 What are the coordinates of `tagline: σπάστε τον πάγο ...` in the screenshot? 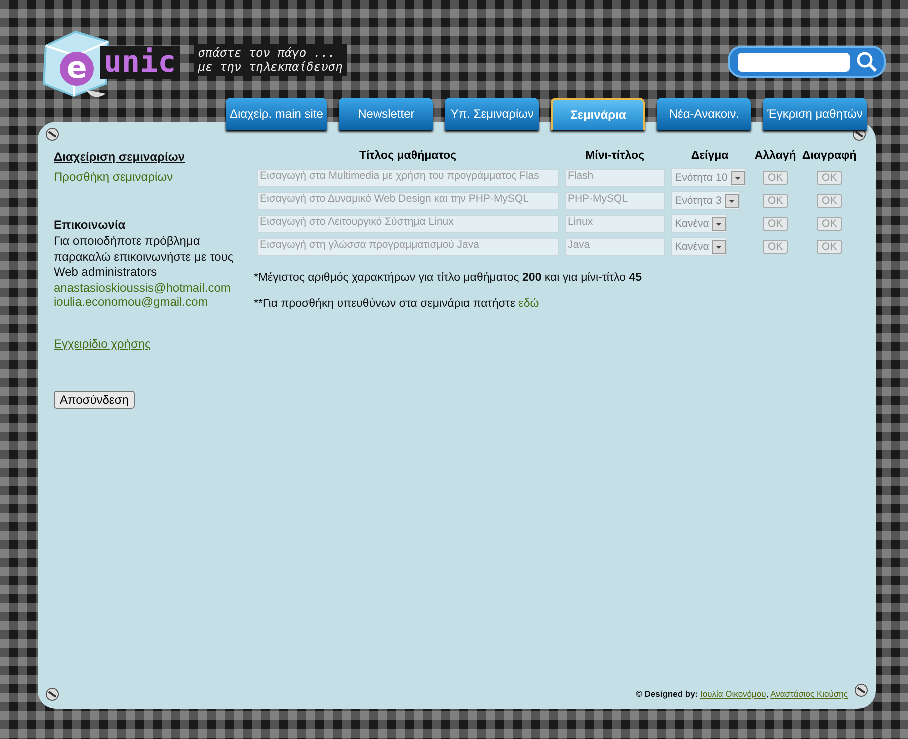 It's located at (267, 53).